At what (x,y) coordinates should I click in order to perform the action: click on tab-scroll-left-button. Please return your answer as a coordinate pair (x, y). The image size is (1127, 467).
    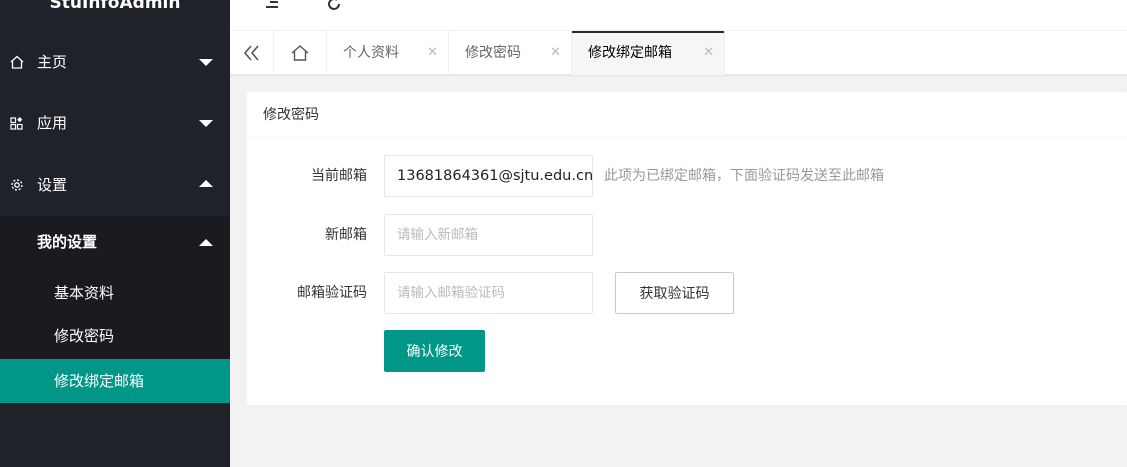
    Looking at the image, I should click on (252, 53).